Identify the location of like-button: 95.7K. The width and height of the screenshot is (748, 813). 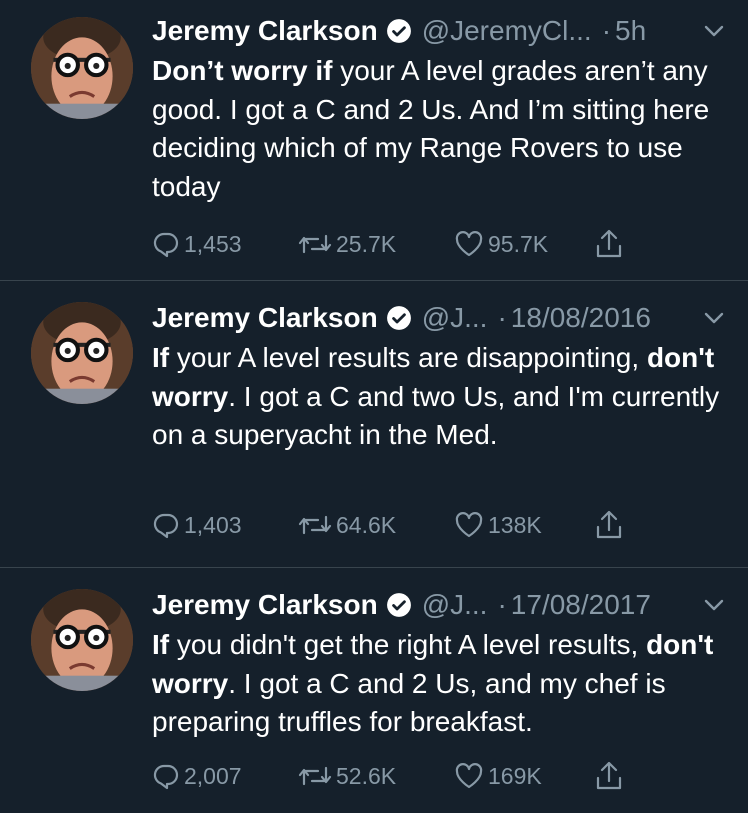
(524, 244).